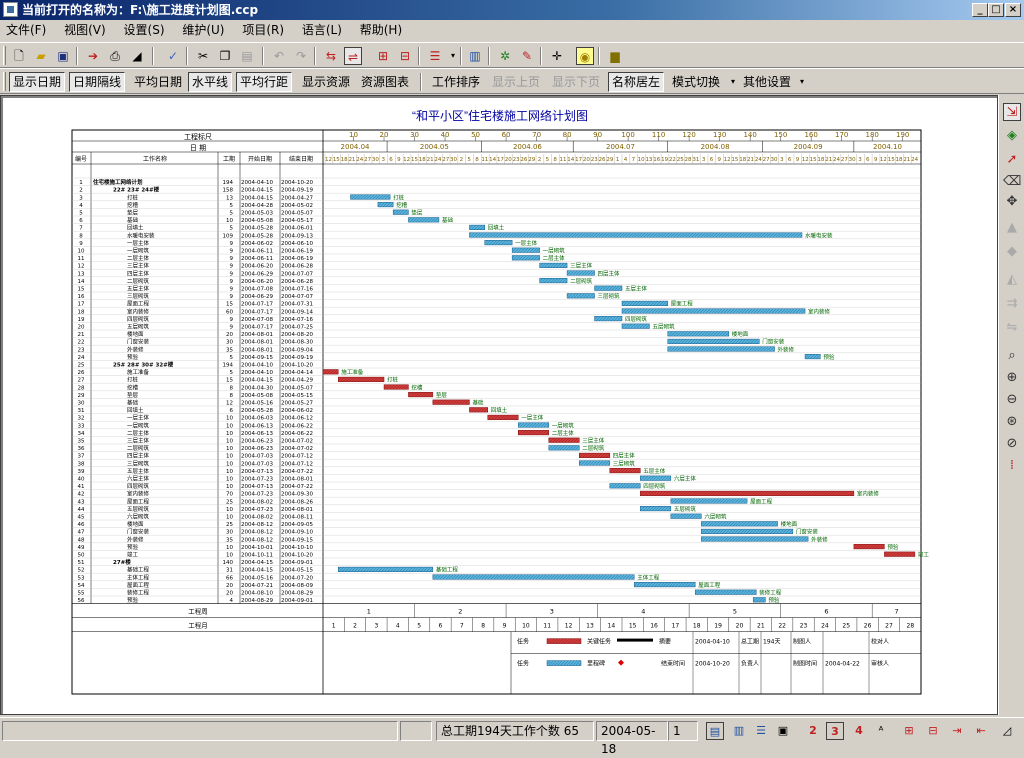  I want to click on mode-switch-button: 模式切换, so click(696, 82).